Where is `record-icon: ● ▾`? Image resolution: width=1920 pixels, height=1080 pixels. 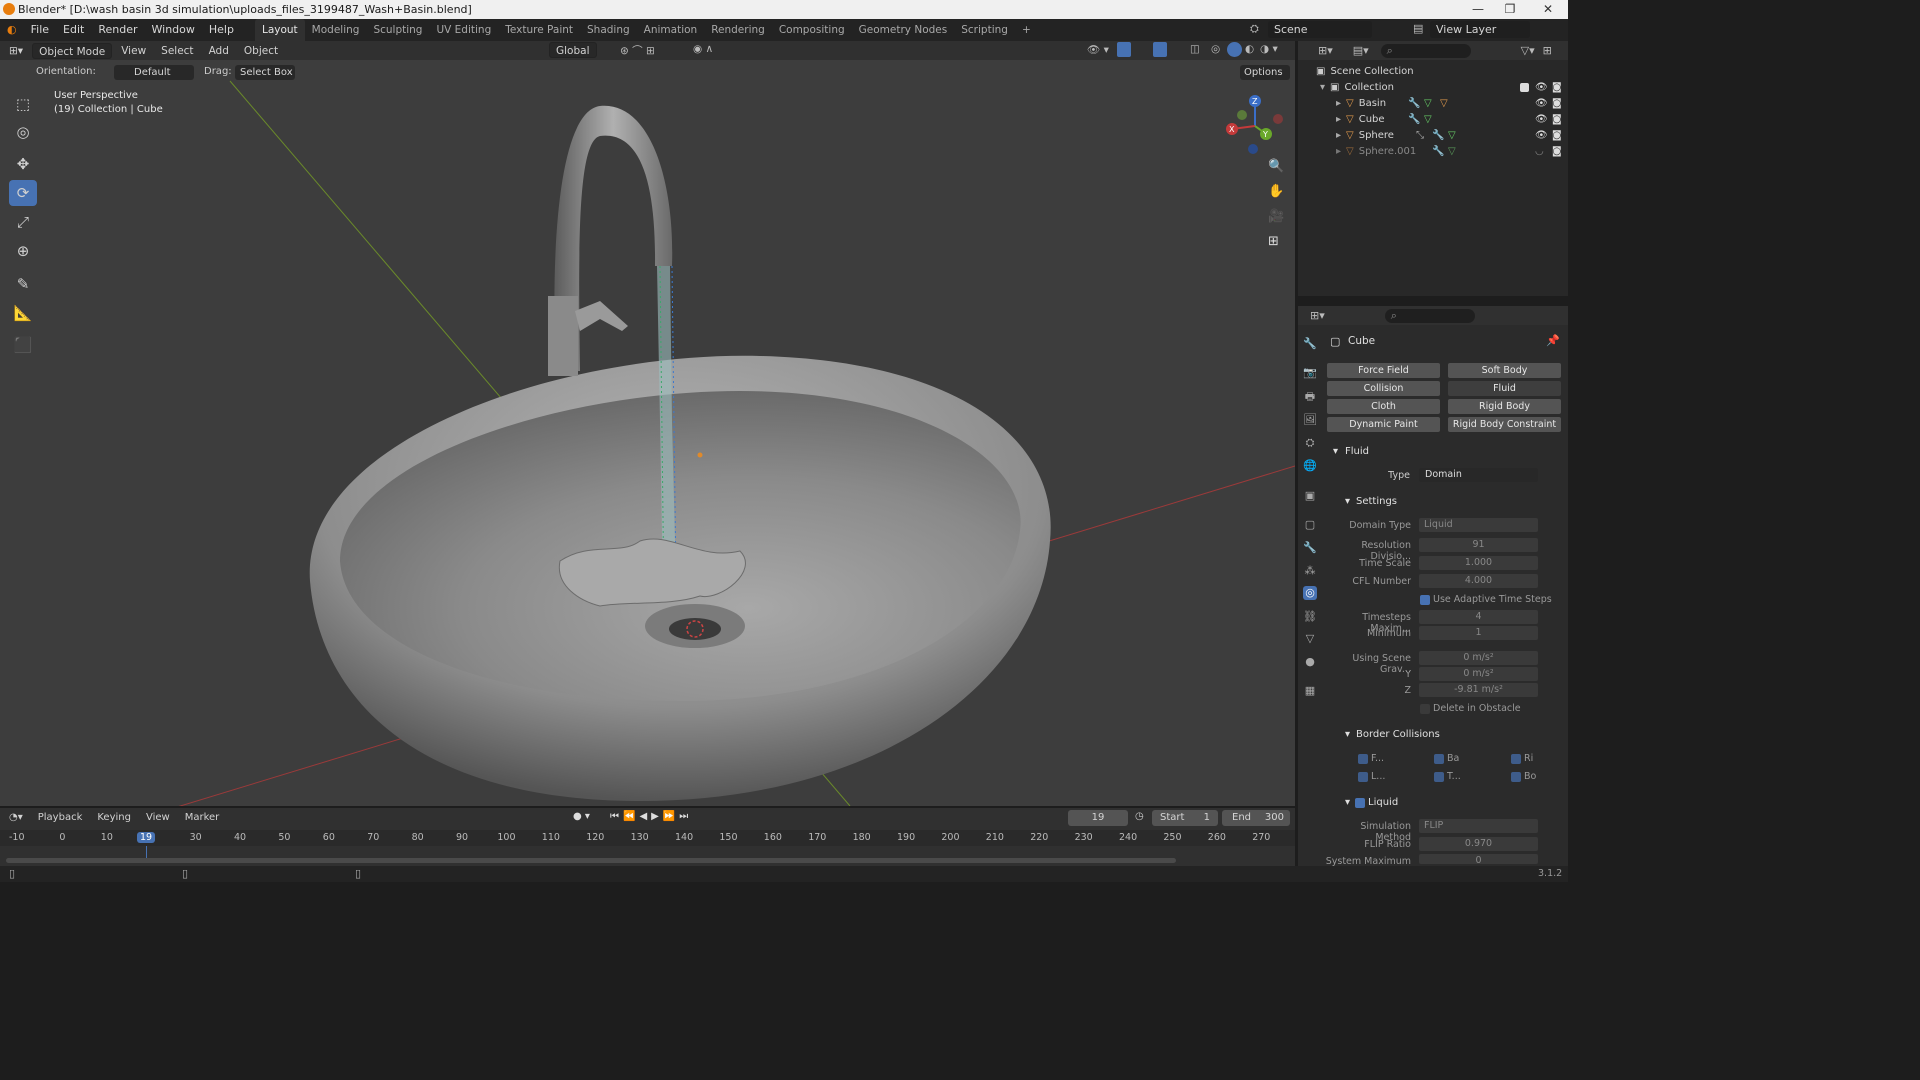 record-icon: ● ▾ is located at coordinates (581, 816).